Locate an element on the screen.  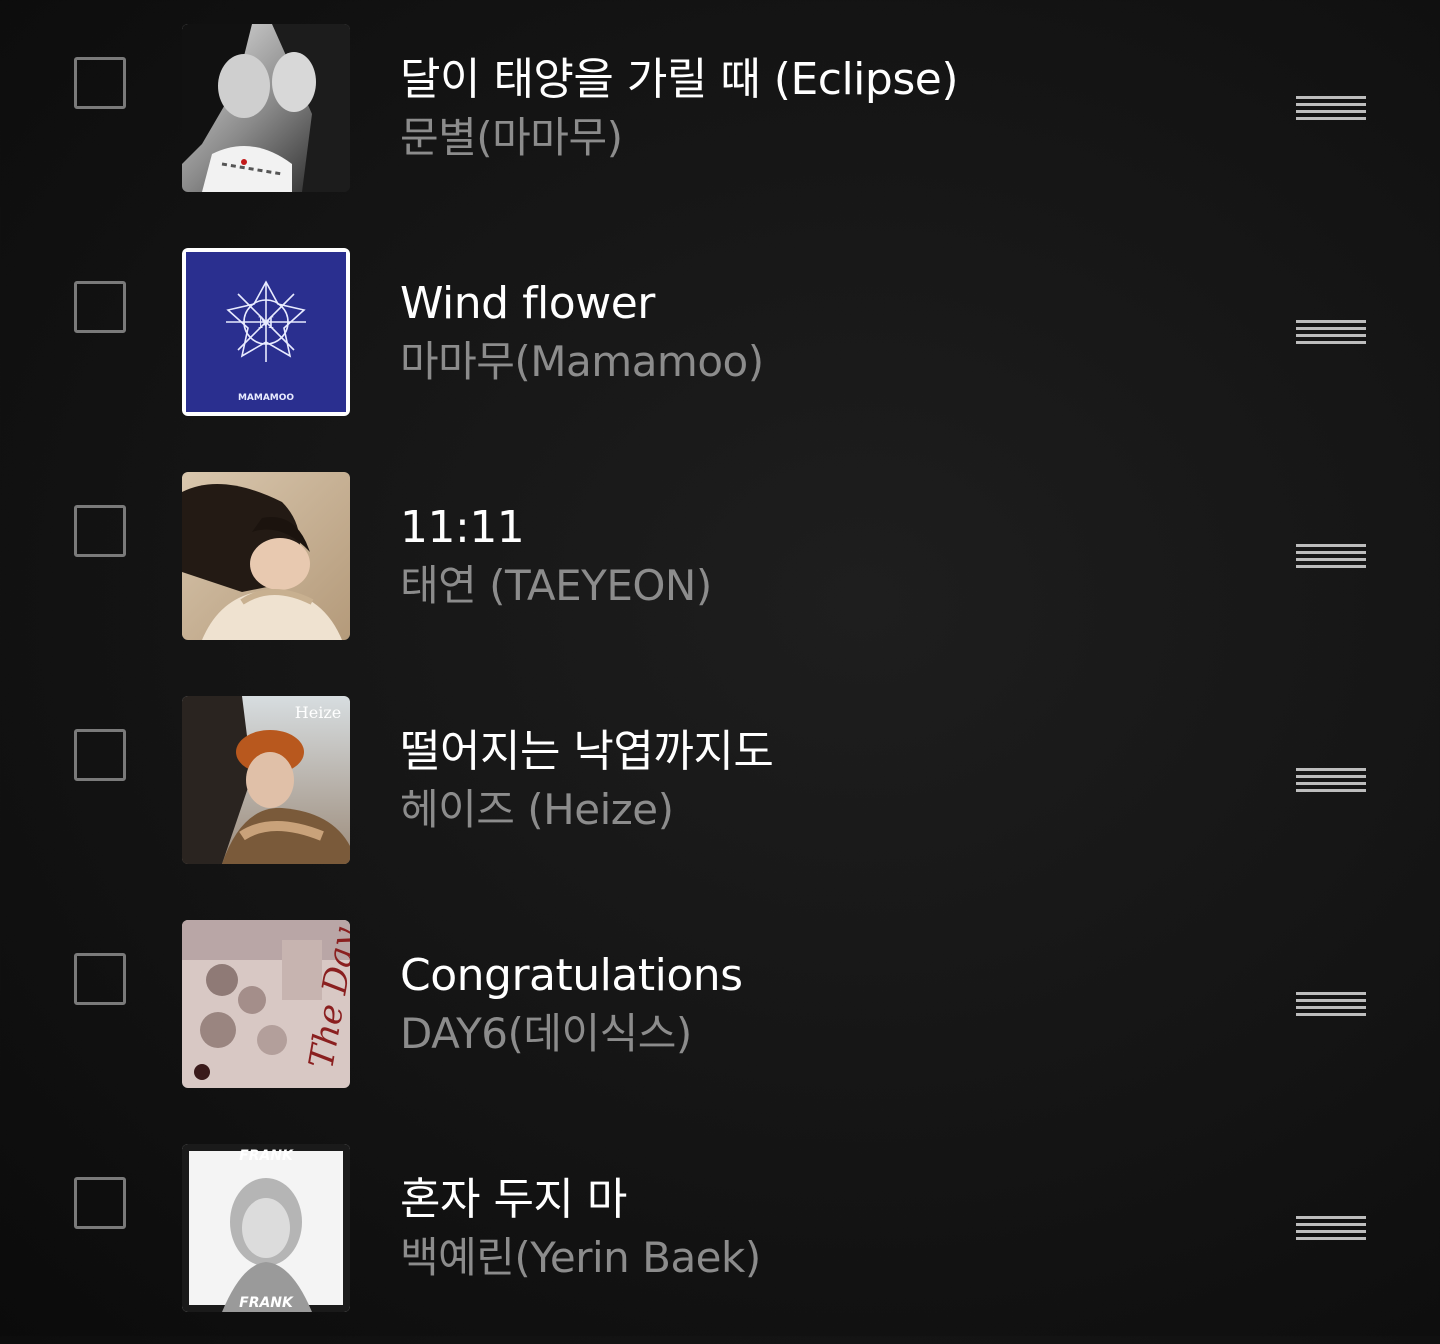
track-artist: 백예린(Yerin Baek) is located at coordinates (580, 1257).